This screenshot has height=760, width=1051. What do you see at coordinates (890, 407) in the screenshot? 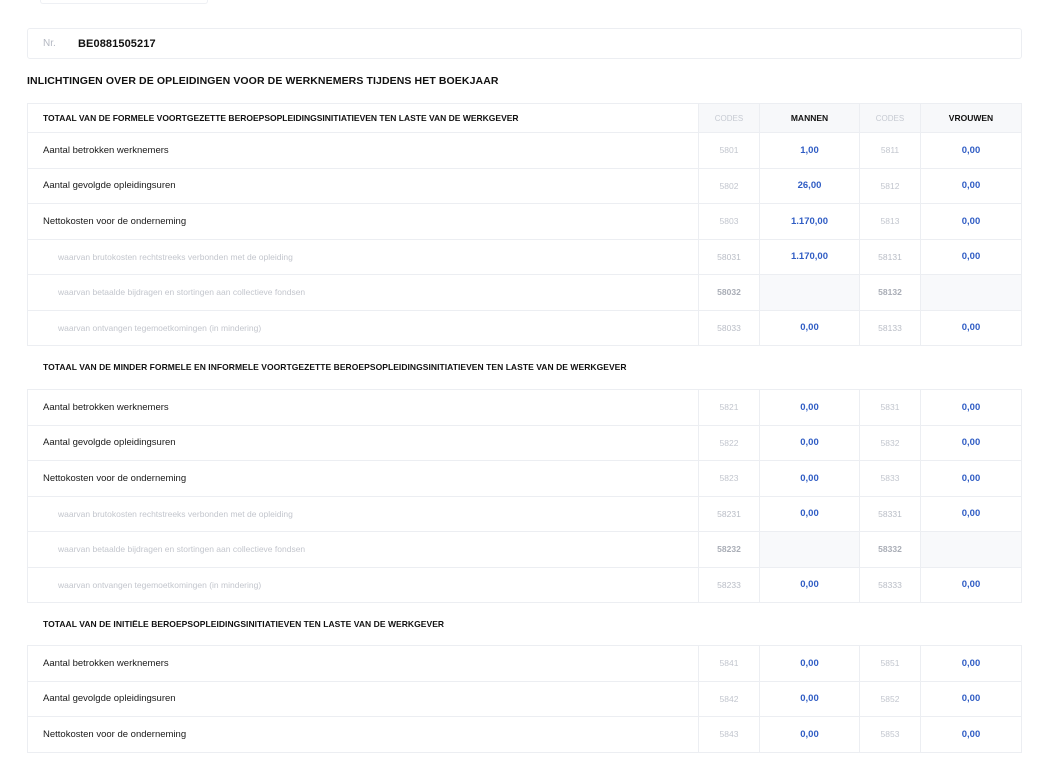
I see `code-vrouwen: 5831` at bounding box center [890, 407].